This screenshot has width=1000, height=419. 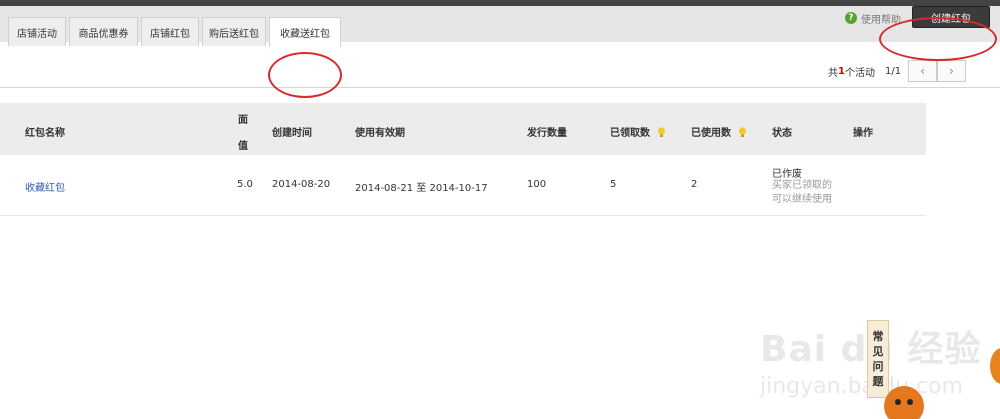 What do you see at coordinates (301, 184) in the screenshot?
I see `cell-created: 2014-08-20` at bounding box center [301, 184].